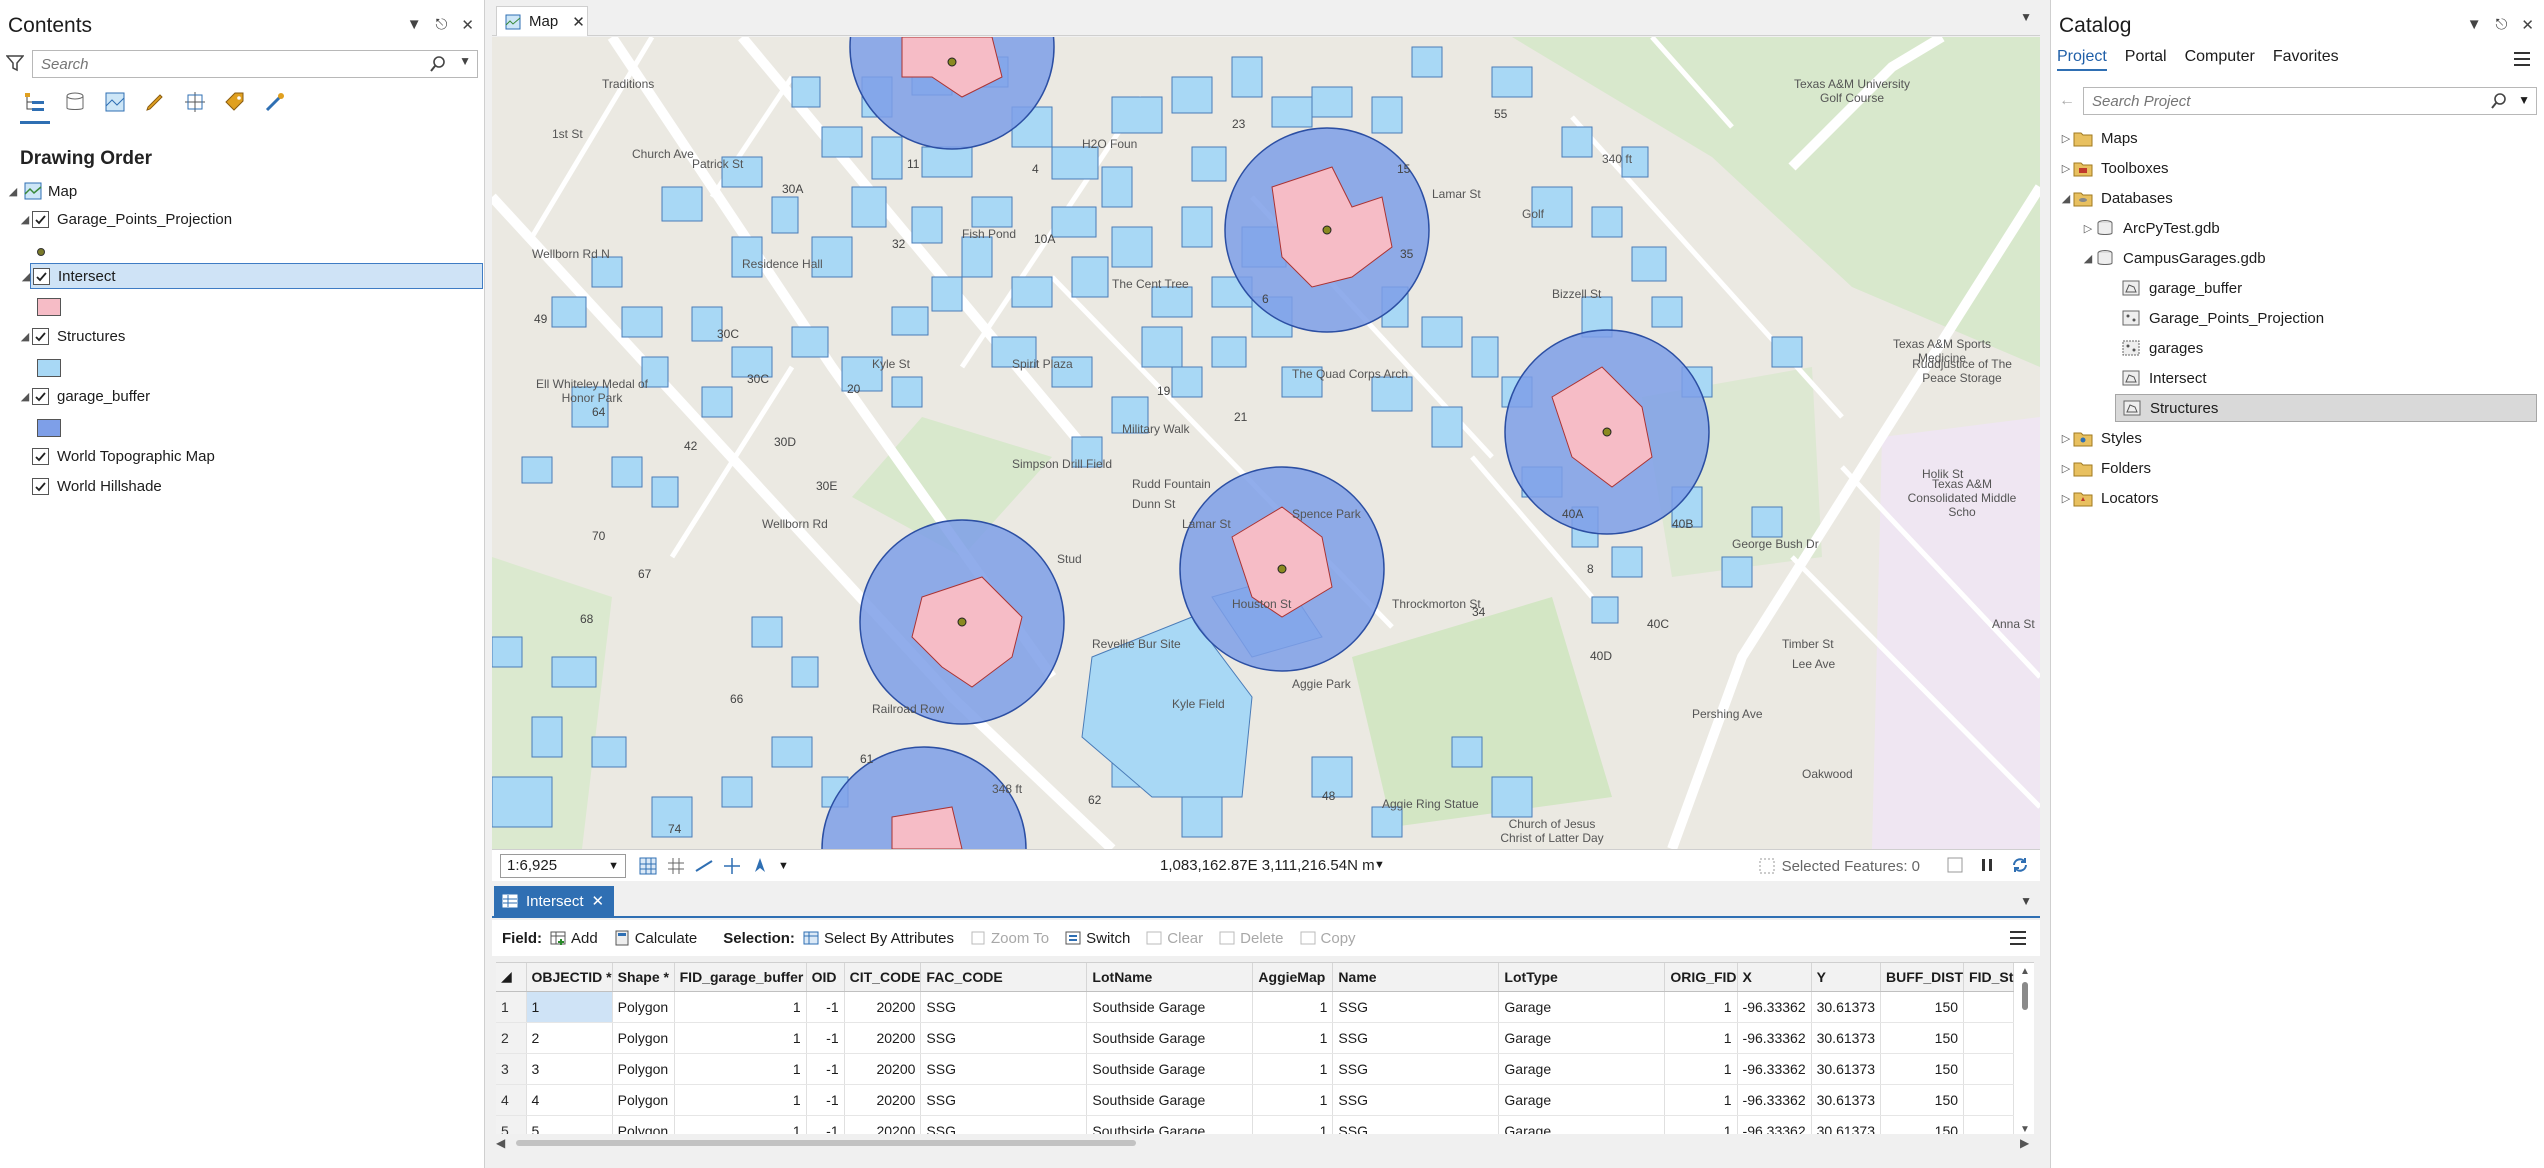 Image resolution: width=2544 pixels, height=1168 pixels. I want to click on vertical-scroll-thumb, so click(2025, 996).